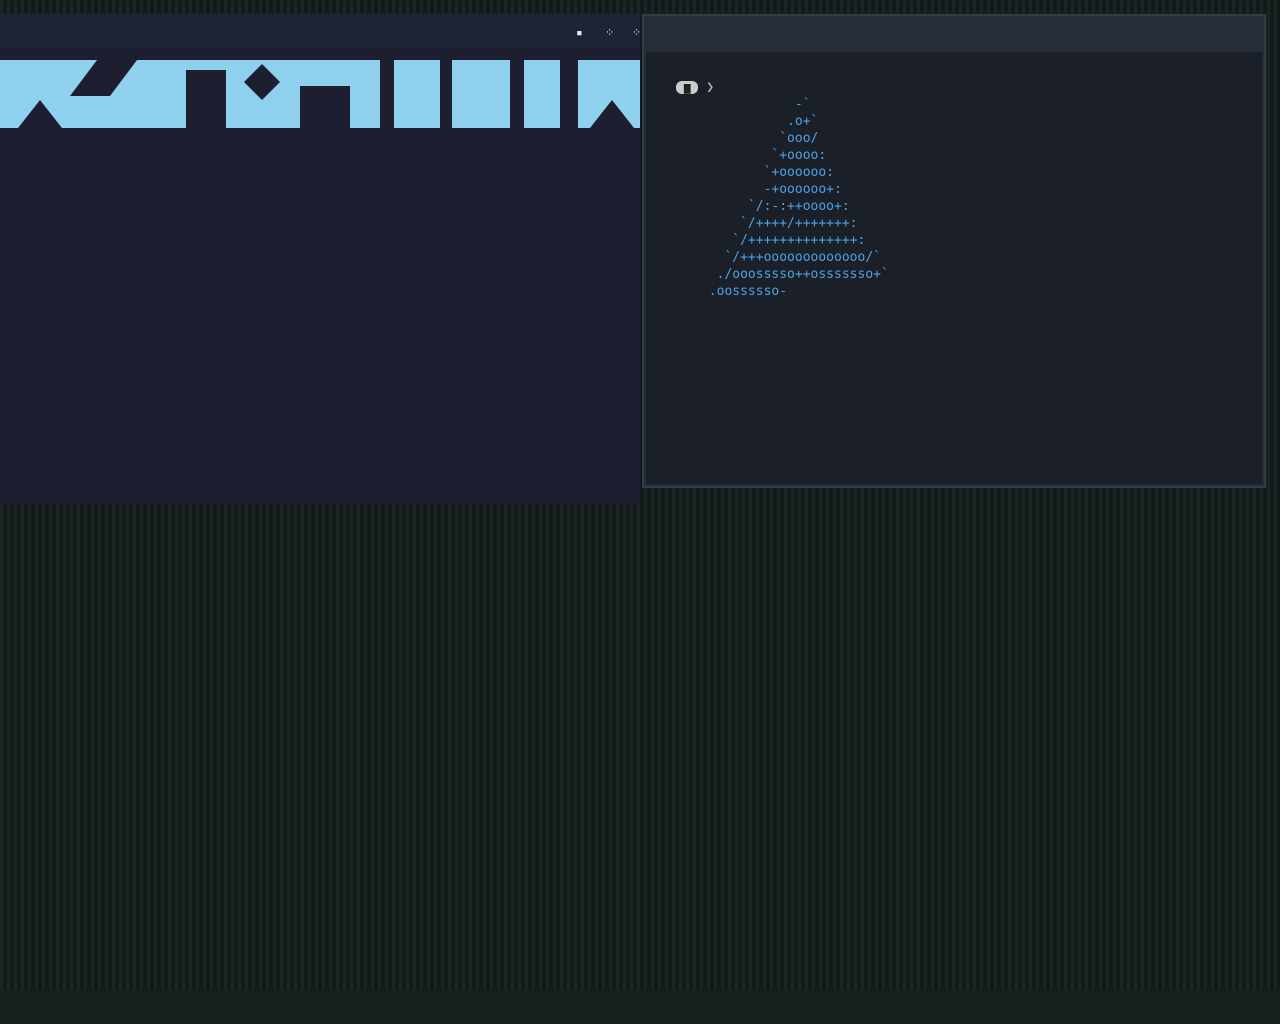 The image size is (1280, 1024). What do you see at coordinates (710, 87) in the screenshot?
I see `chevron-right-icon: ❯` at bounding box center [710, 87].